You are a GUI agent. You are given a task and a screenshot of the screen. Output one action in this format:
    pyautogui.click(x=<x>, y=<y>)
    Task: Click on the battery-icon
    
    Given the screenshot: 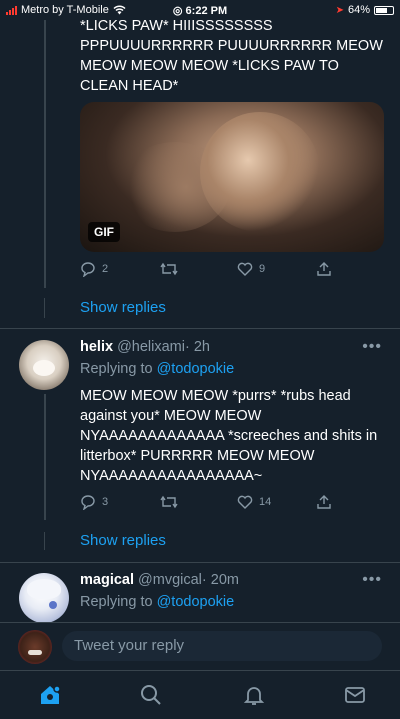 What is the action you would take?
    pyautogui.click(x=384, y=10)
    